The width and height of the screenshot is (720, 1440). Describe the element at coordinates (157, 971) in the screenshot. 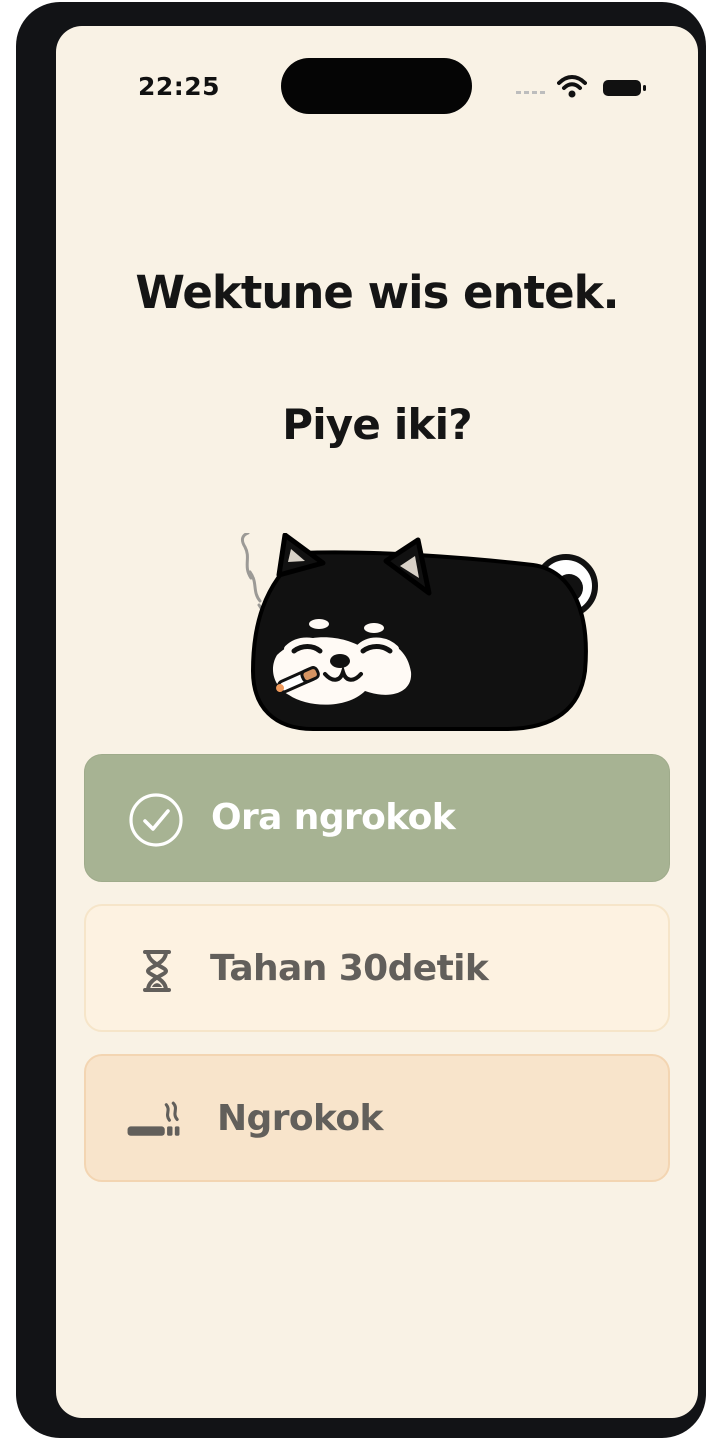

I see `hourglass-icon` at that location.